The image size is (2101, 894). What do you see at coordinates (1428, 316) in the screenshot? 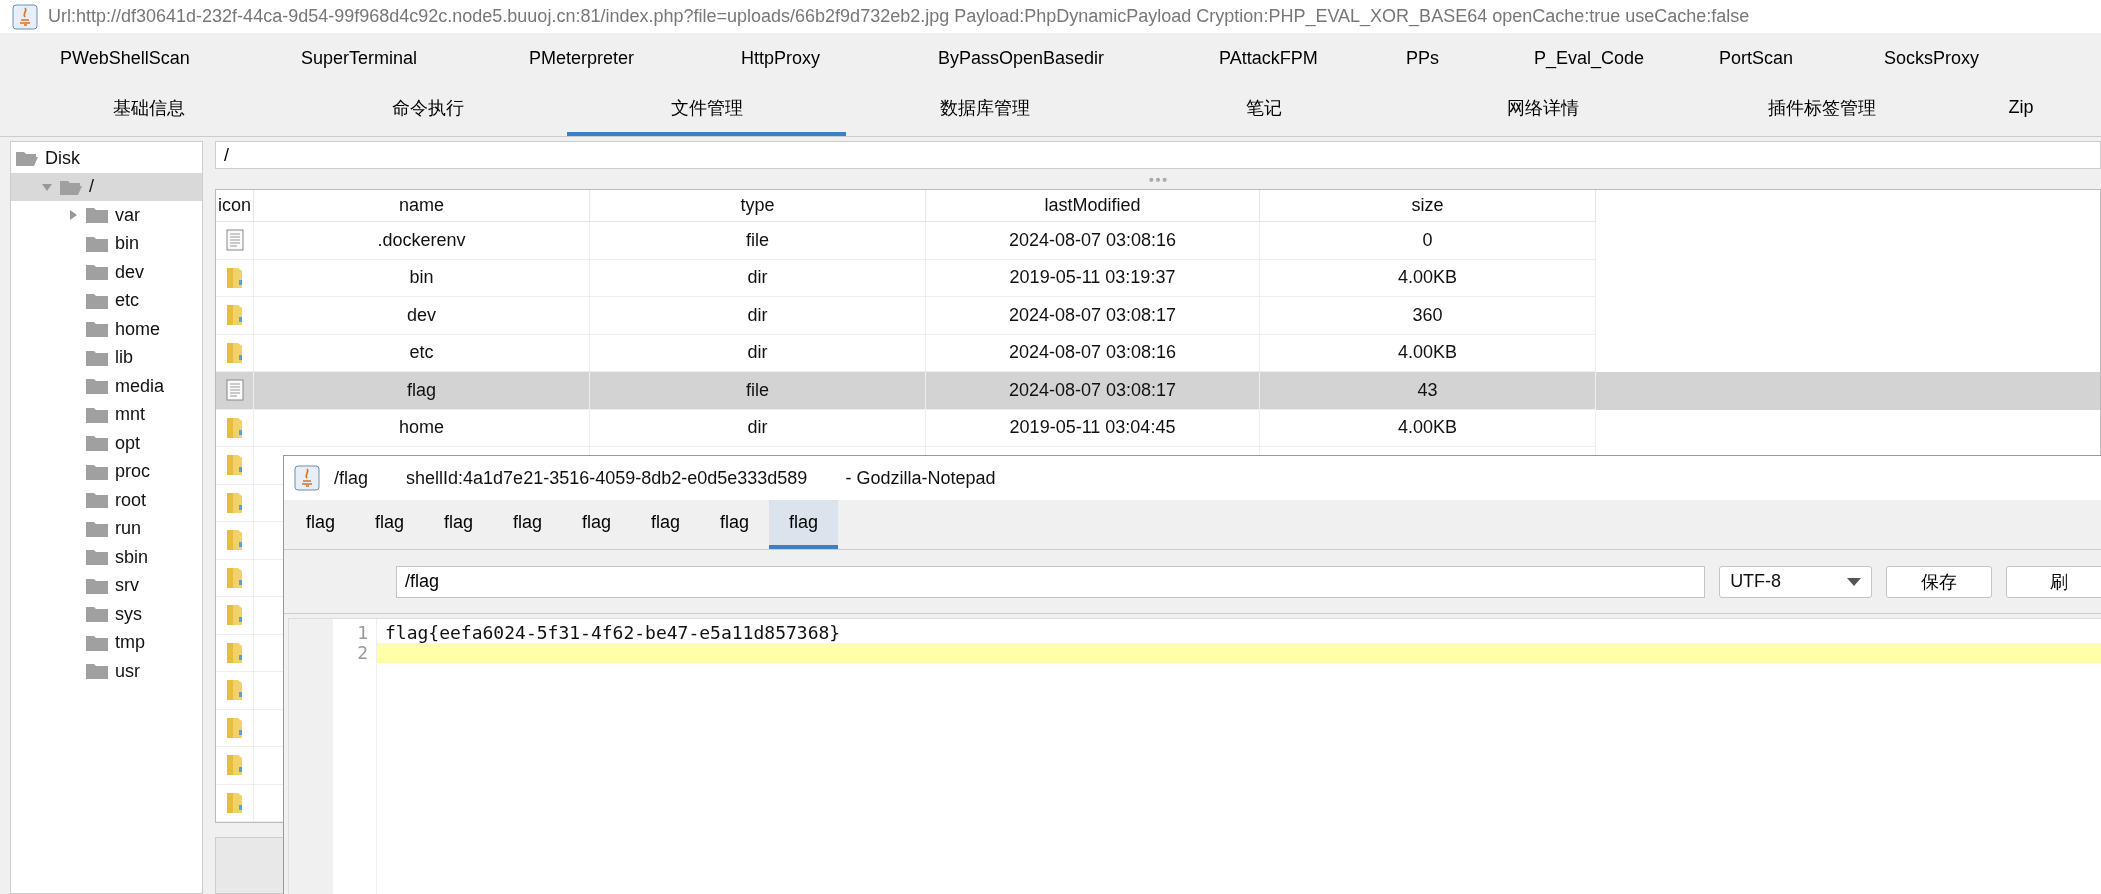
I see `table-cell: 360` at bounding box center [1428, 316].